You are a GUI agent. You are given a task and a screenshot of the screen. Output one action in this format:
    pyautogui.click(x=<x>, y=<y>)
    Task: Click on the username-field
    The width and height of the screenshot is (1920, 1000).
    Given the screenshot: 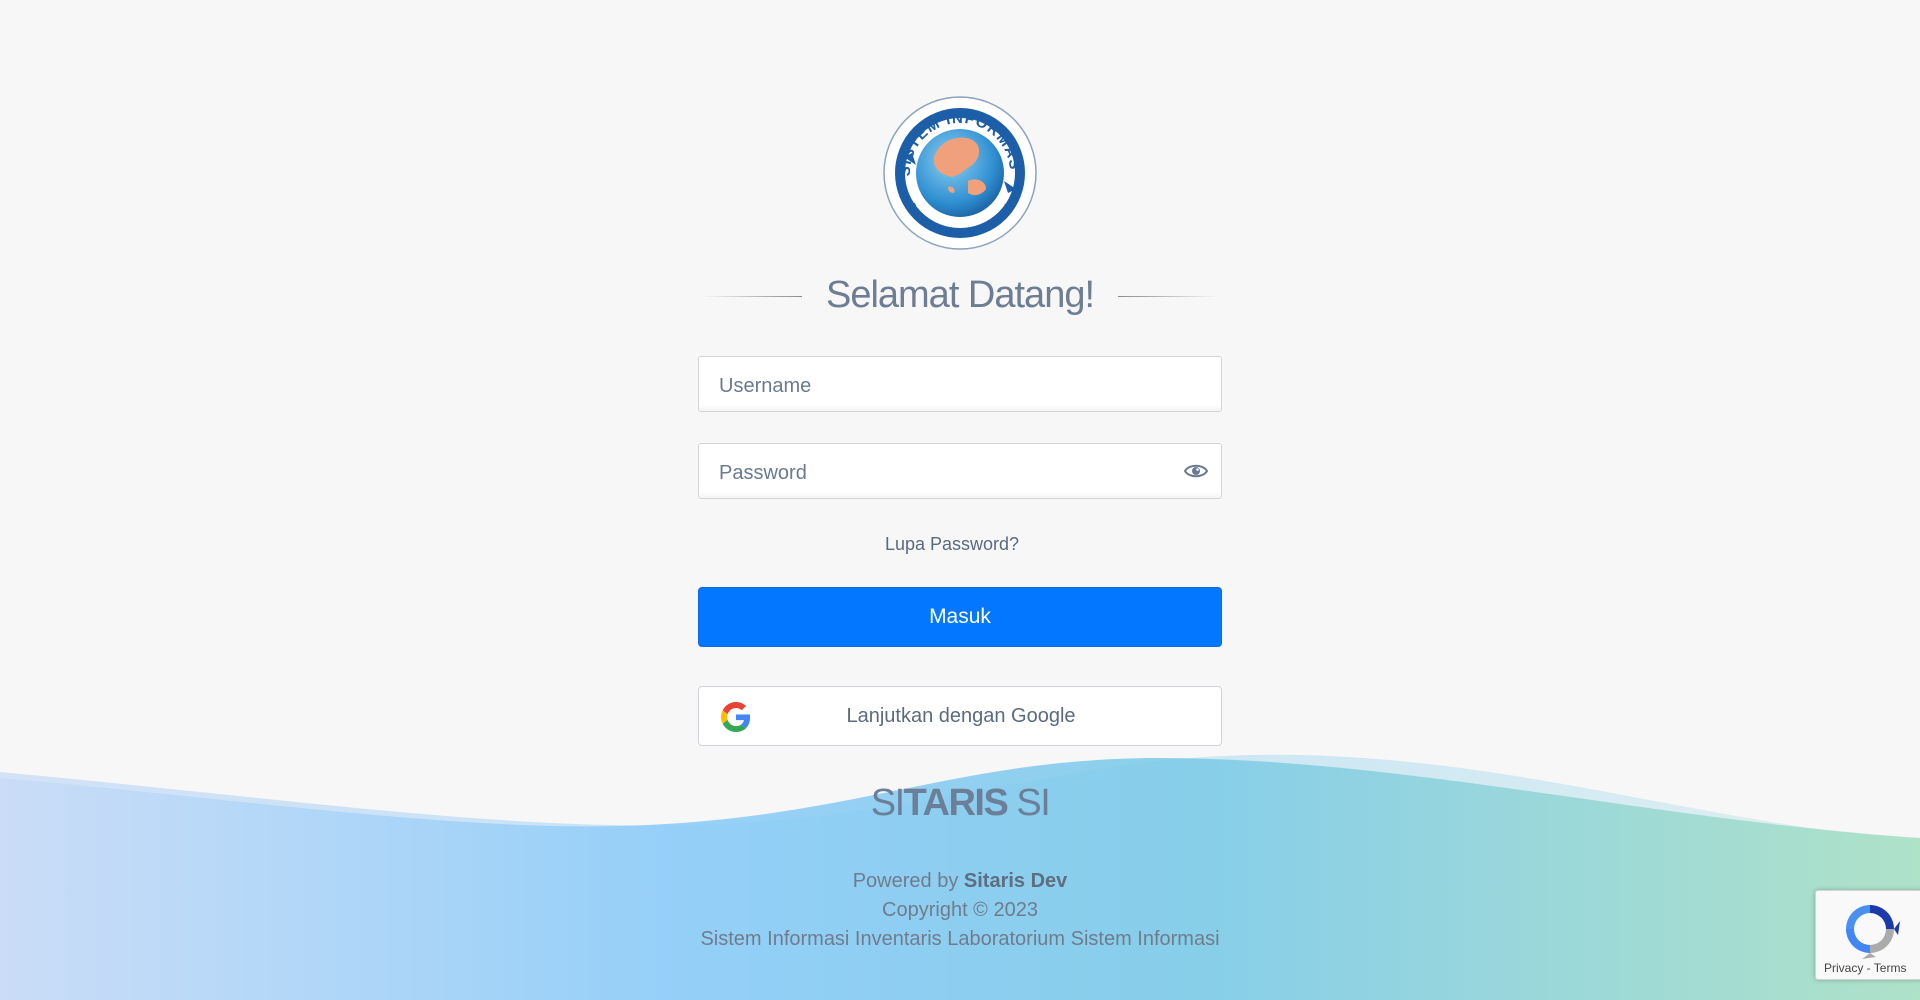 What is the action you would take?
    pyautogui.click(x=960, y=384)
    